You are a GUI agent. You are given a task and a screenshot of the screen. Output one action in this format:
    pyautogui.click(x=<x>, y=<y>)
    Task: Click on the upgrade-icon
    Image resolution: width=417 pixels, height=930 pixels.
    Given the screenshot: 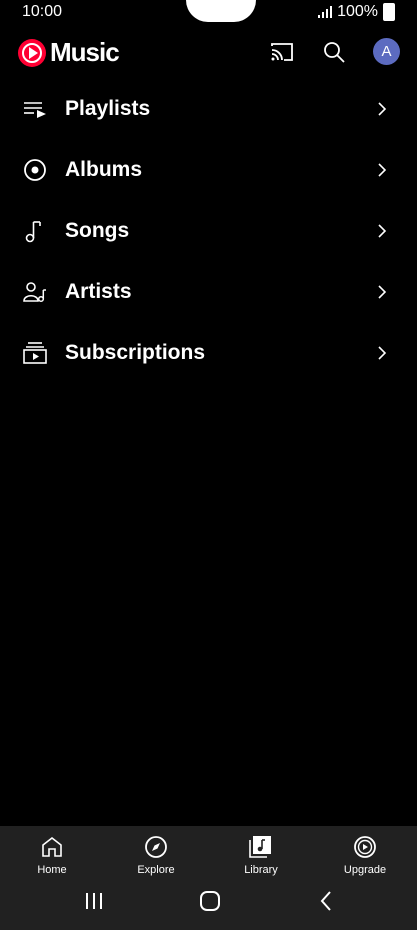 What is the action you would take?
    pyautogui.click(x=365, y=847)
    